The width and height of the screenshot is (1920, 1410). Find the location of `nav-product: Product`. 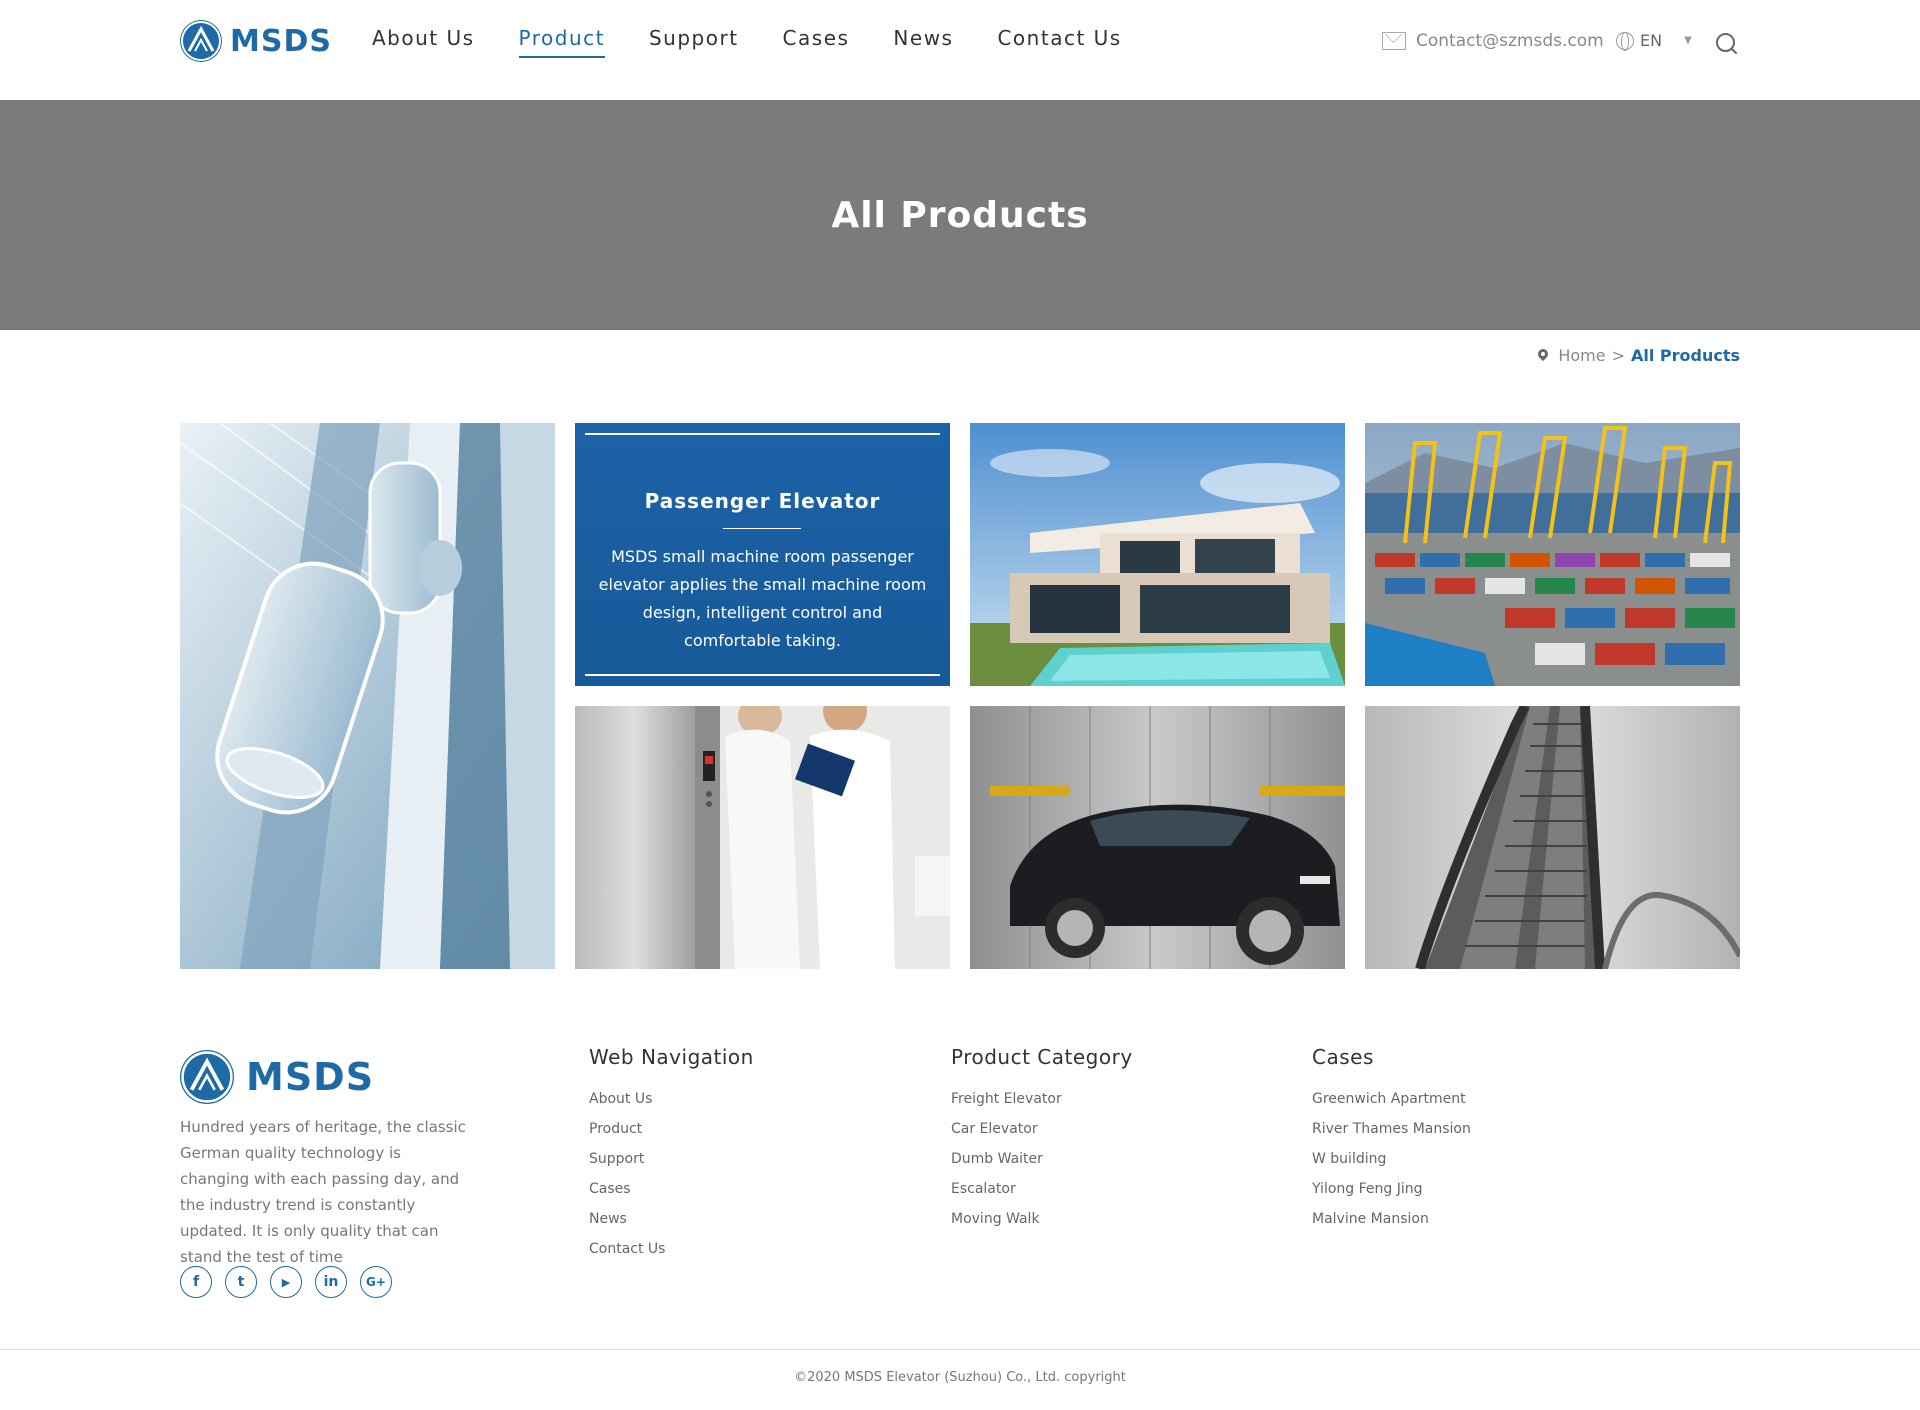

nav-product: Product is located at coordinates (561, 42).